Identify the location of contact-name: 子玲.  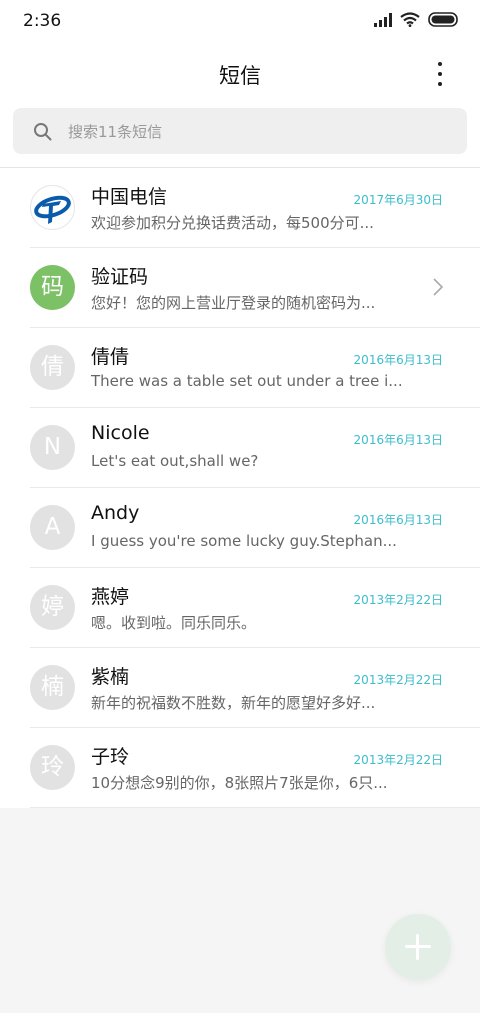
(110, 757).